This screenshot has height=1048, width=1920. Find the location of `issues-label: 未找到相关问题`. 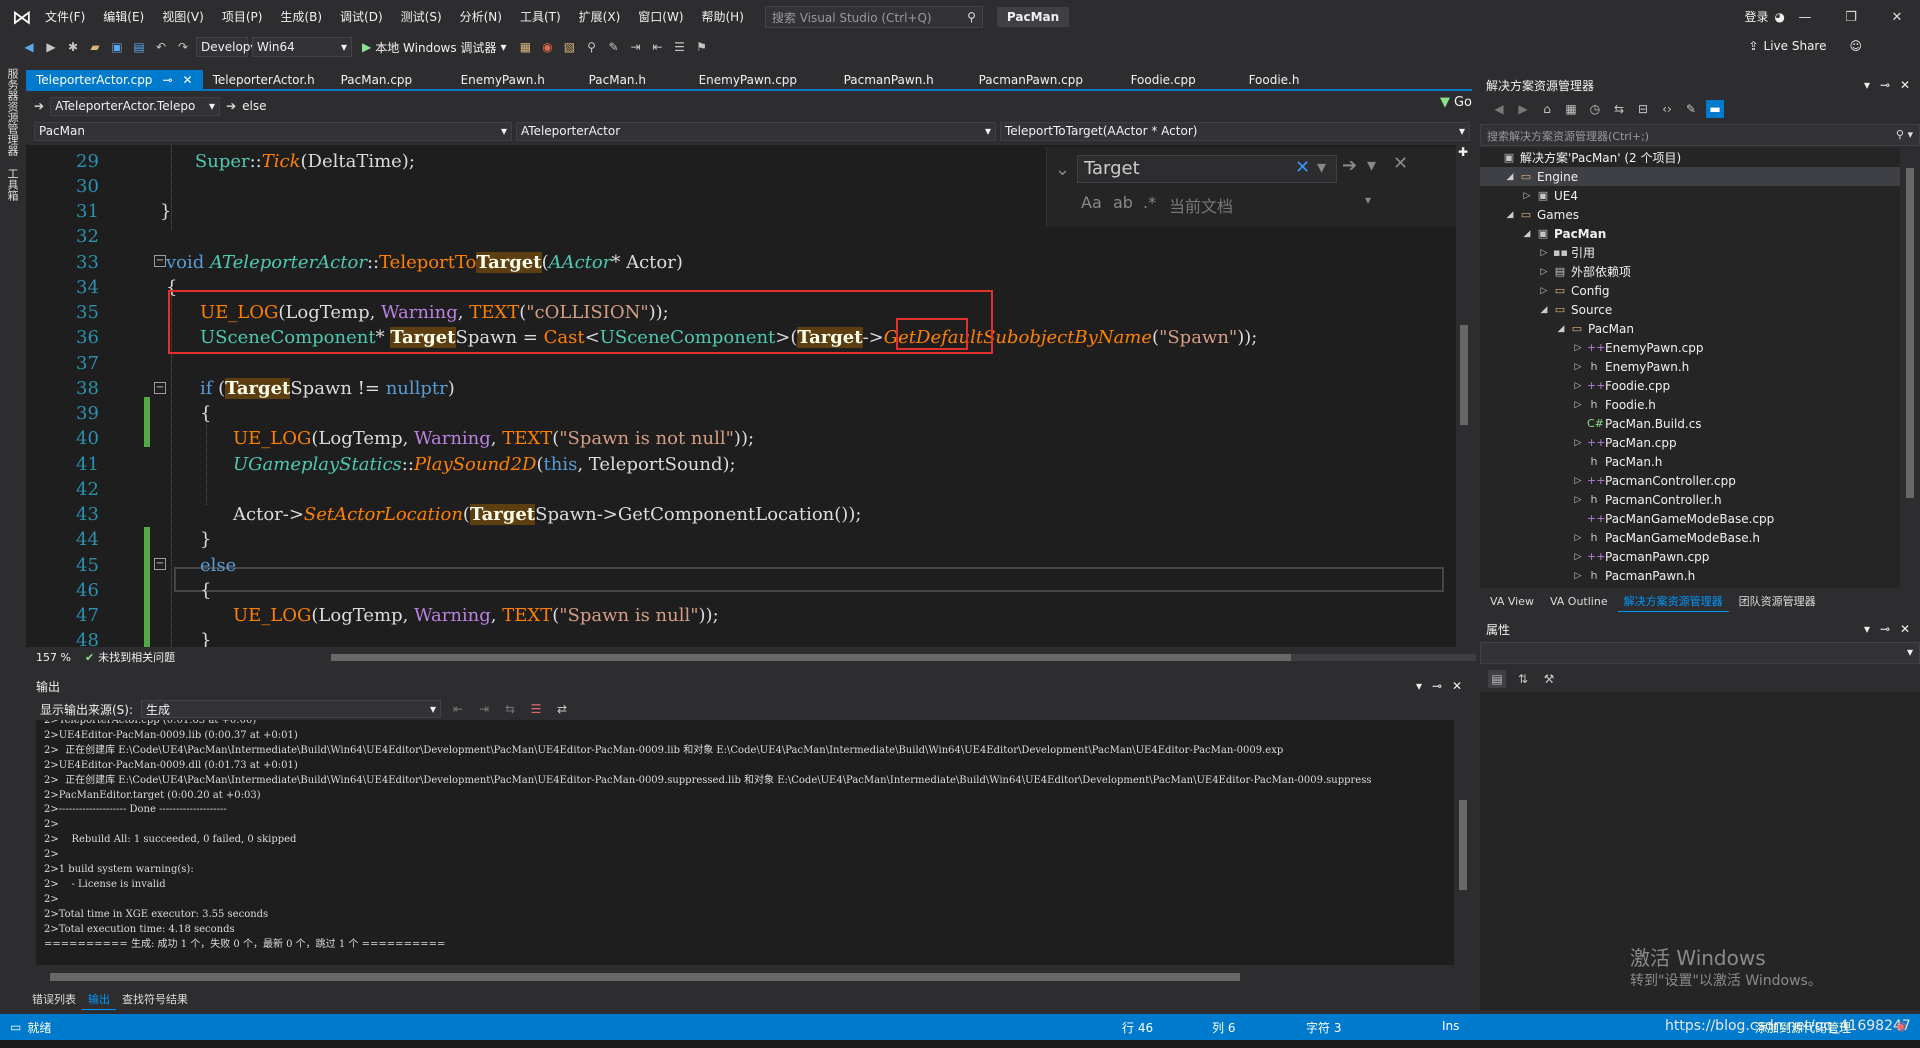

issues-label: 未找到相关问题 is located at coordinates (136, 657).